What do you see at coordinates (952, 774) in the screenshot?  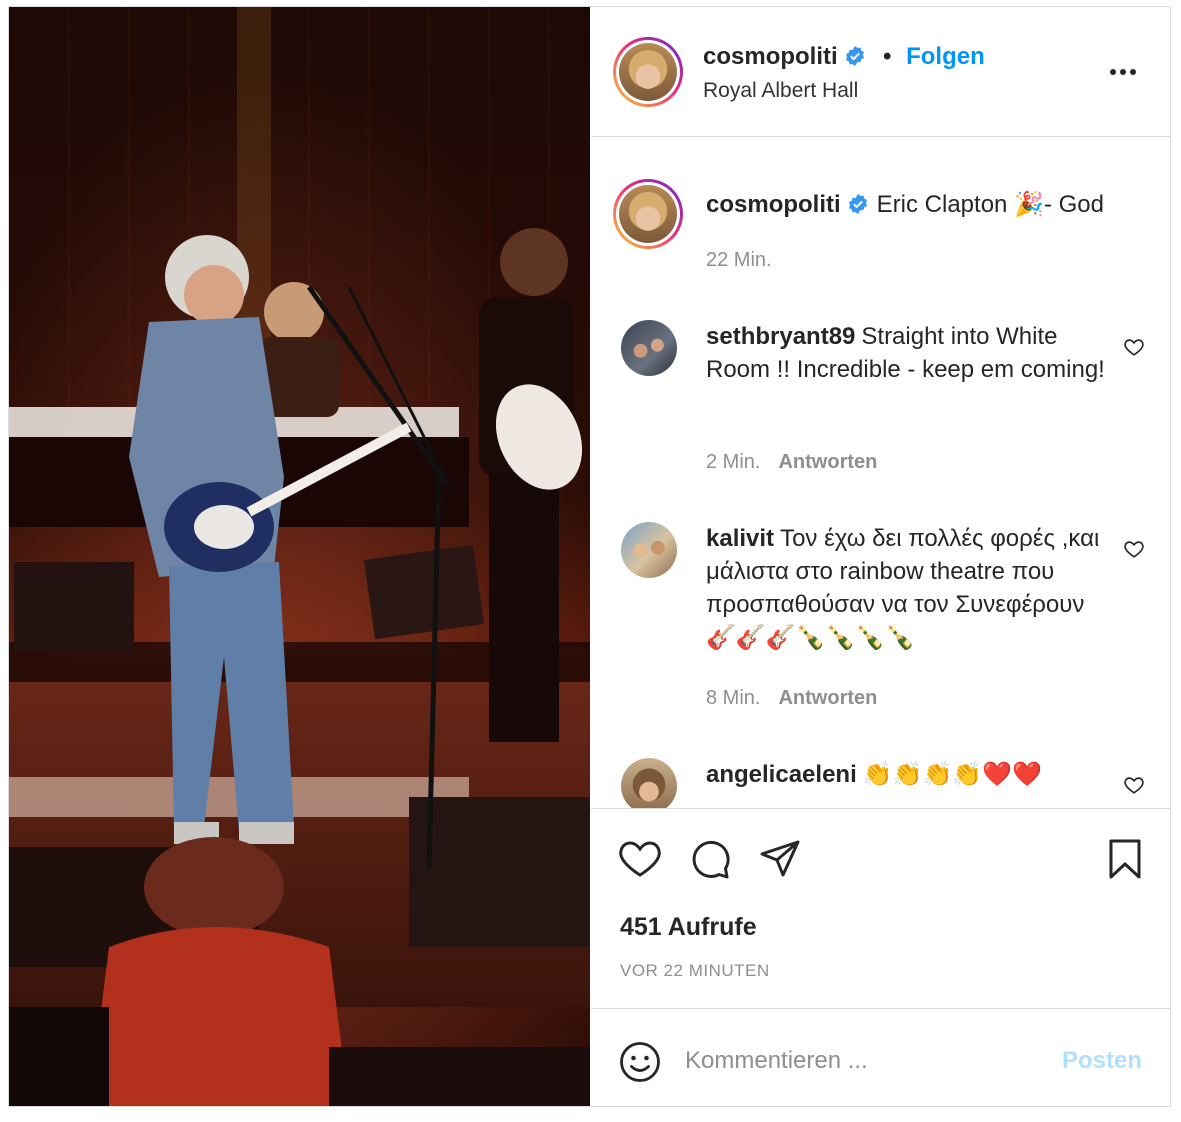 I see `comment-text: 👏👏👏👏❤️❤️` at bounding box center [952, 774].